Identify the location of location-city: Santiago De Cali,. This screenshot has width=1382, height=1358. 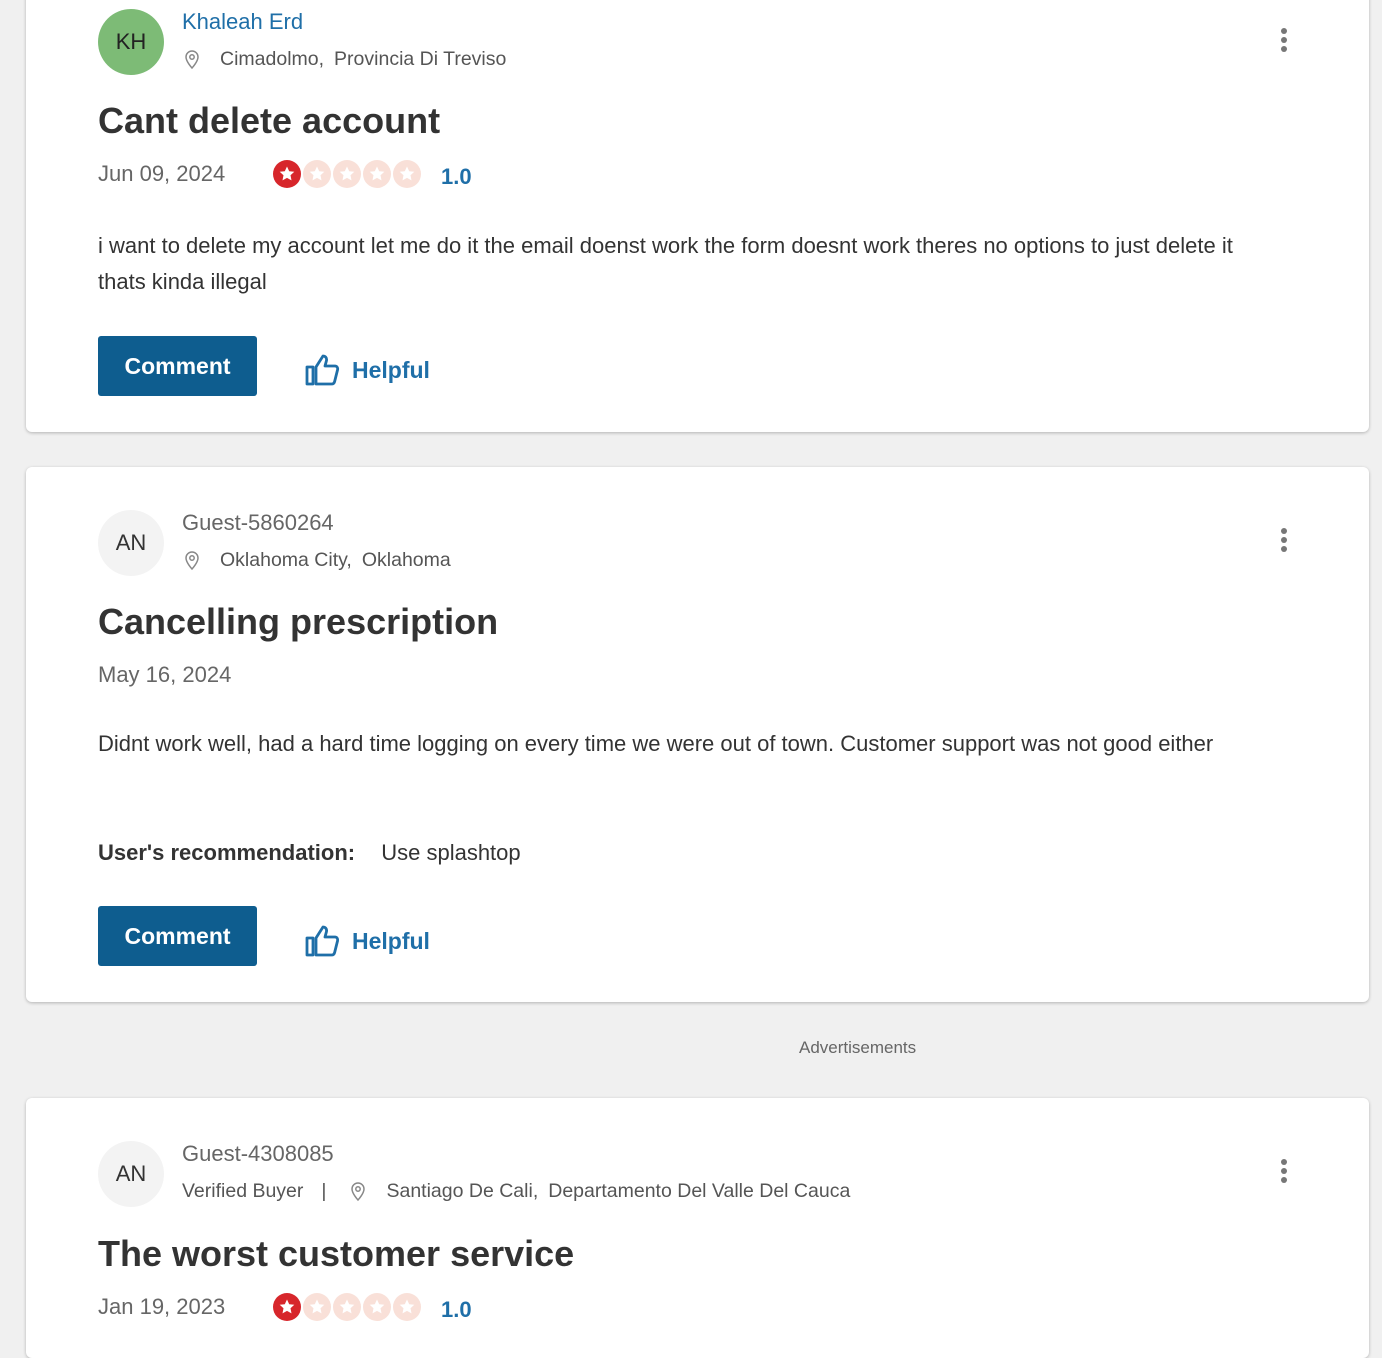
(462, 1191).